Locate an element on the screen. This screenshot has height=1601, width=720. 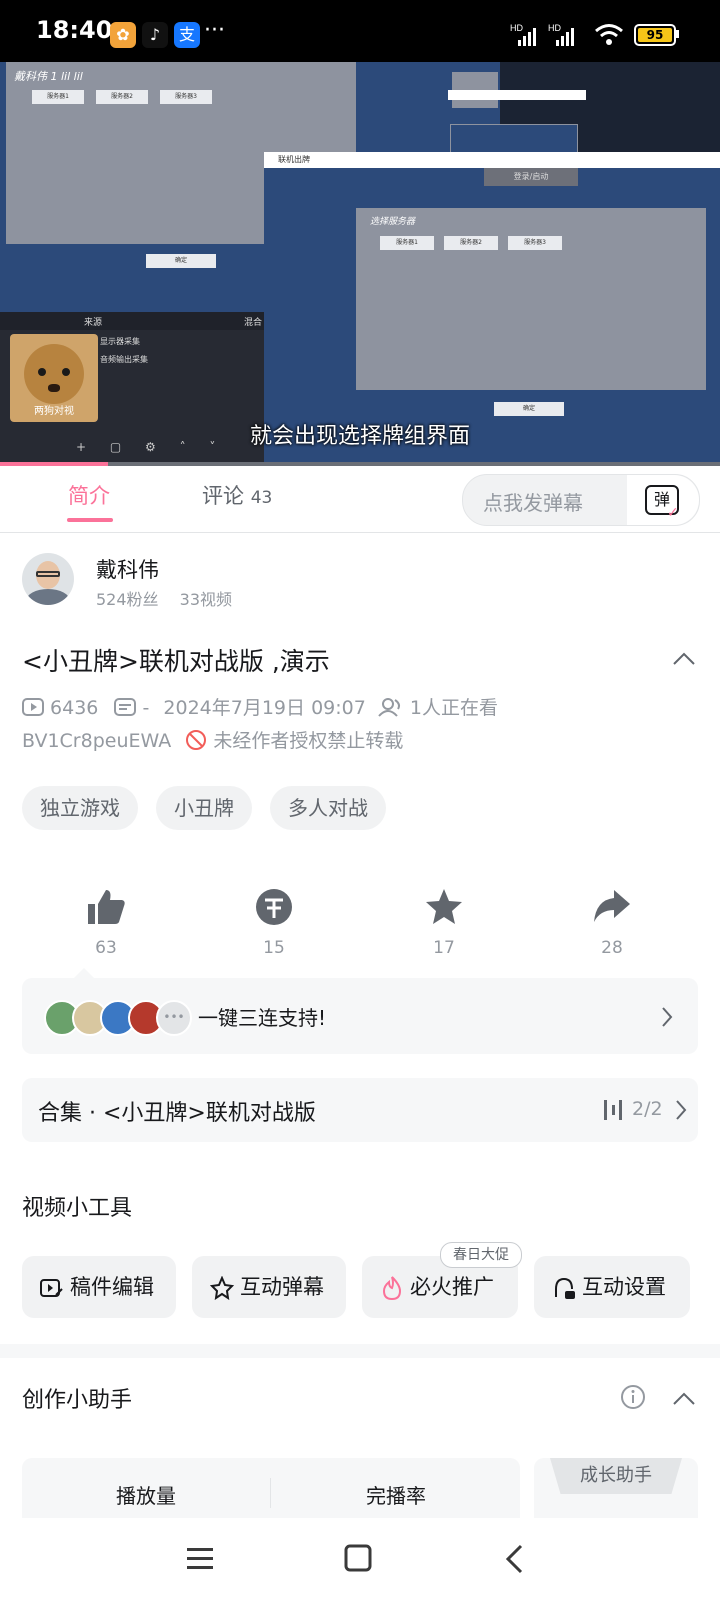
video-id-row: BV1Cr8peuEWA 未经作者授权禁止转载 is located at coordinates (212, 739).